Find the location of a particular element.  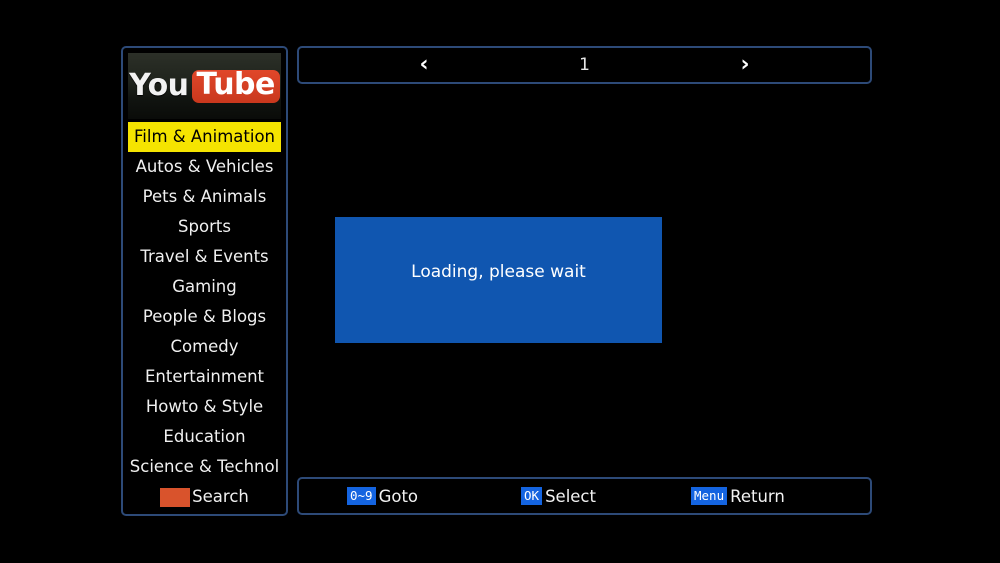

loading-panel: Loading, please wait is located at coordinates (498, 280).